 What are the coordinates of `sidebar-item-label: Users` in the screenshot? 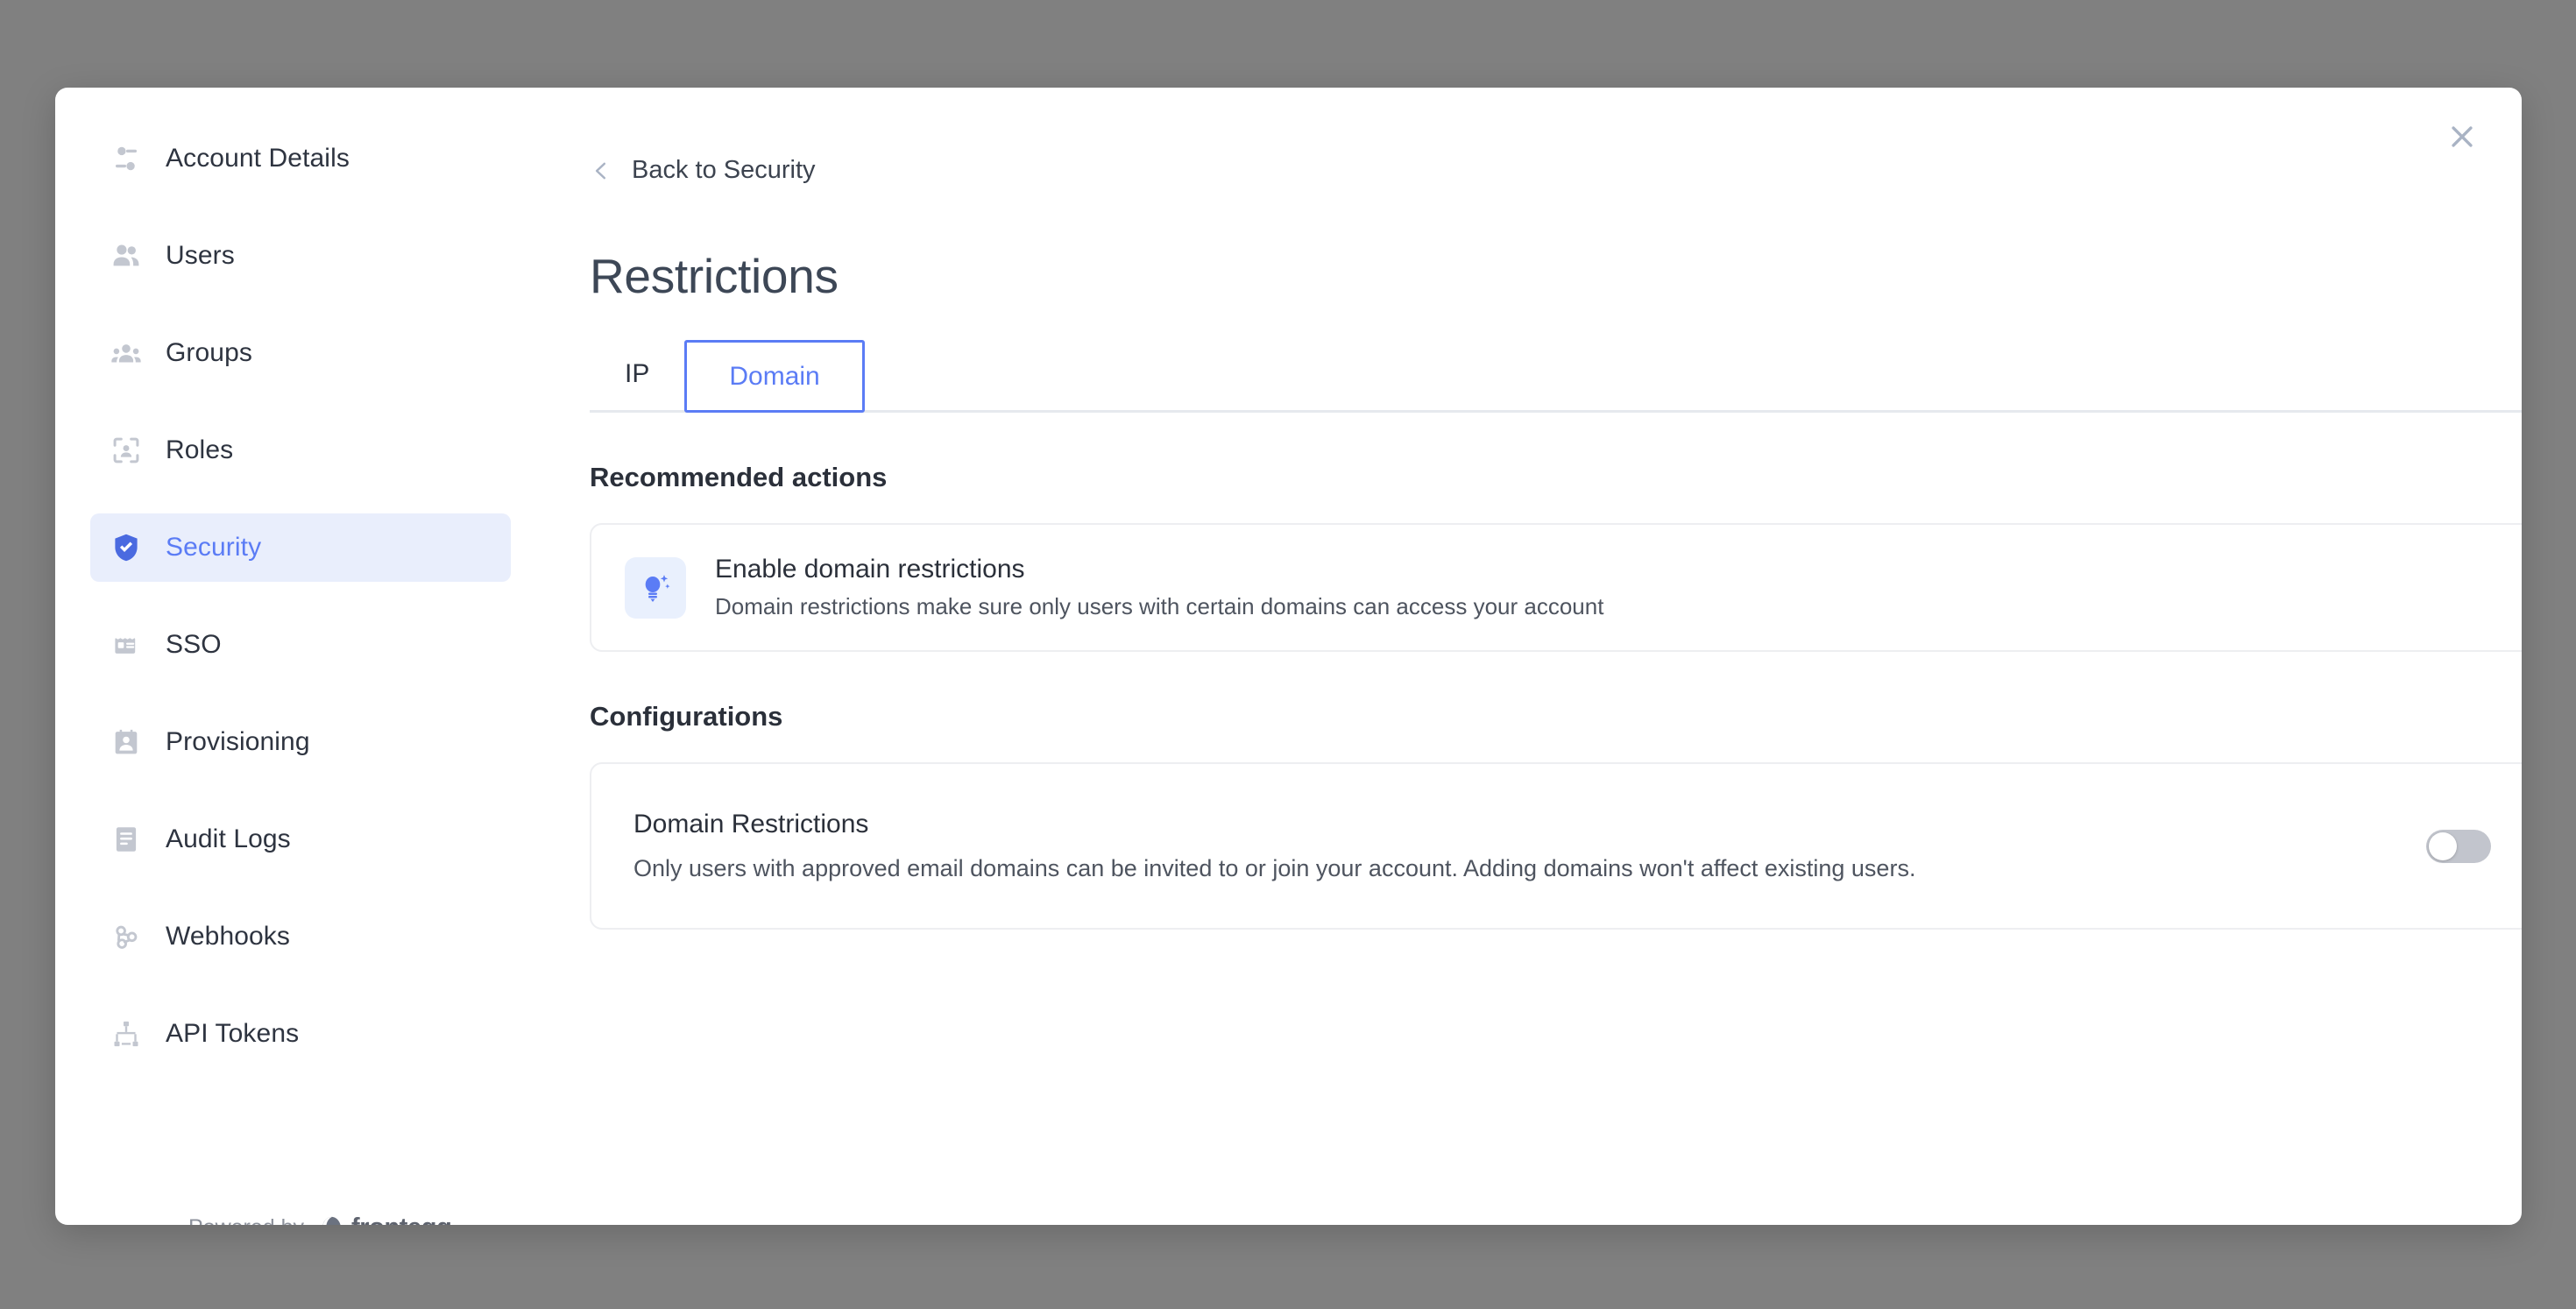 It's located at (200, 256).